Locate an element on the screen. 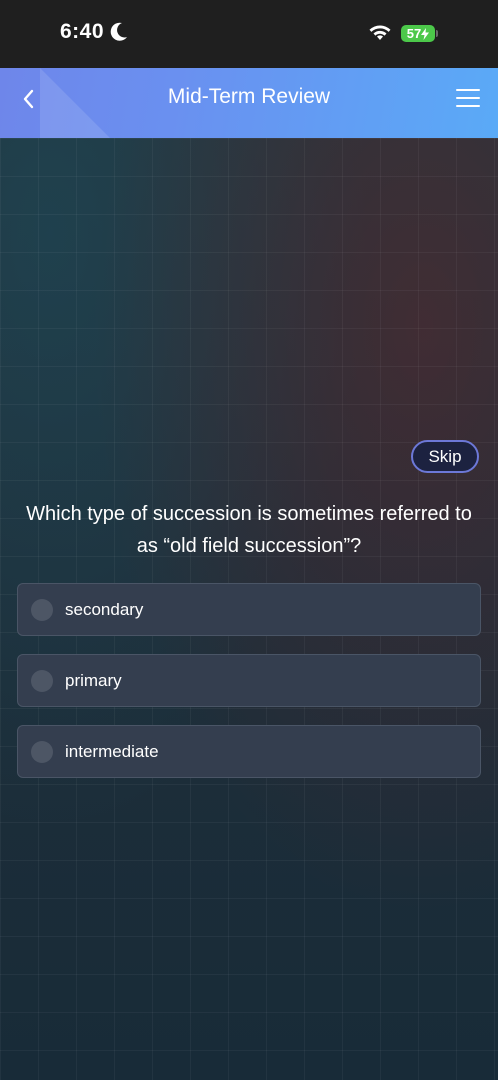  answer-option-secondary: secondary is located at coordinates (249, 609).